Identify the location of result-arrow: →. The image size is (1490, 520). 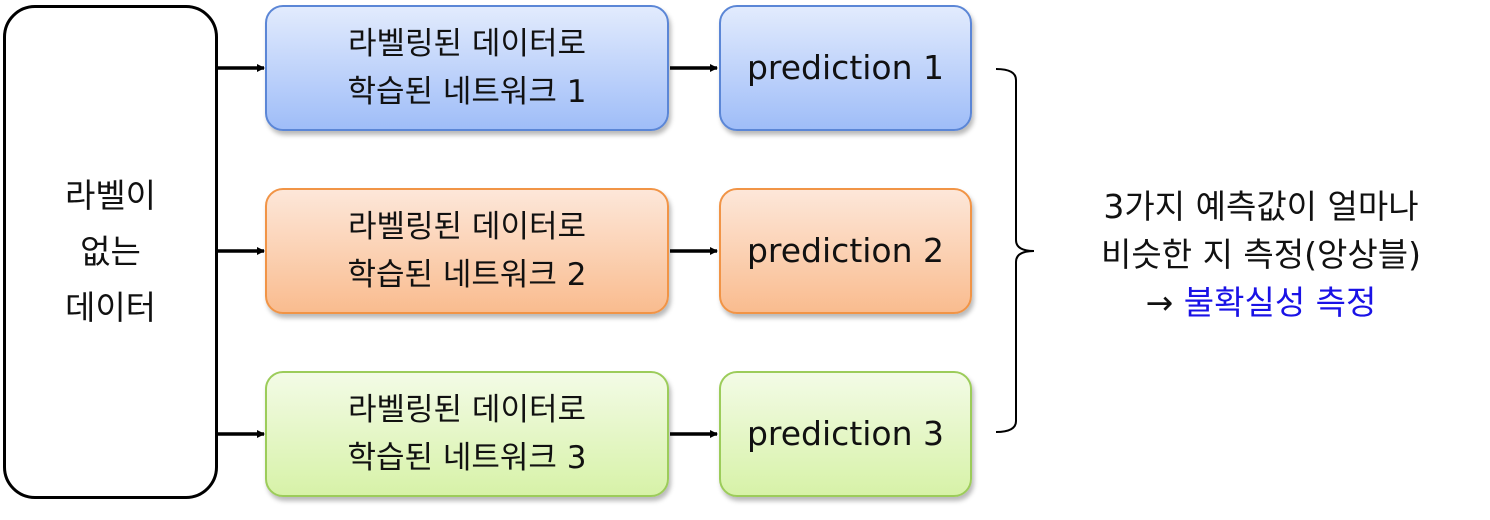
(1159, 302).